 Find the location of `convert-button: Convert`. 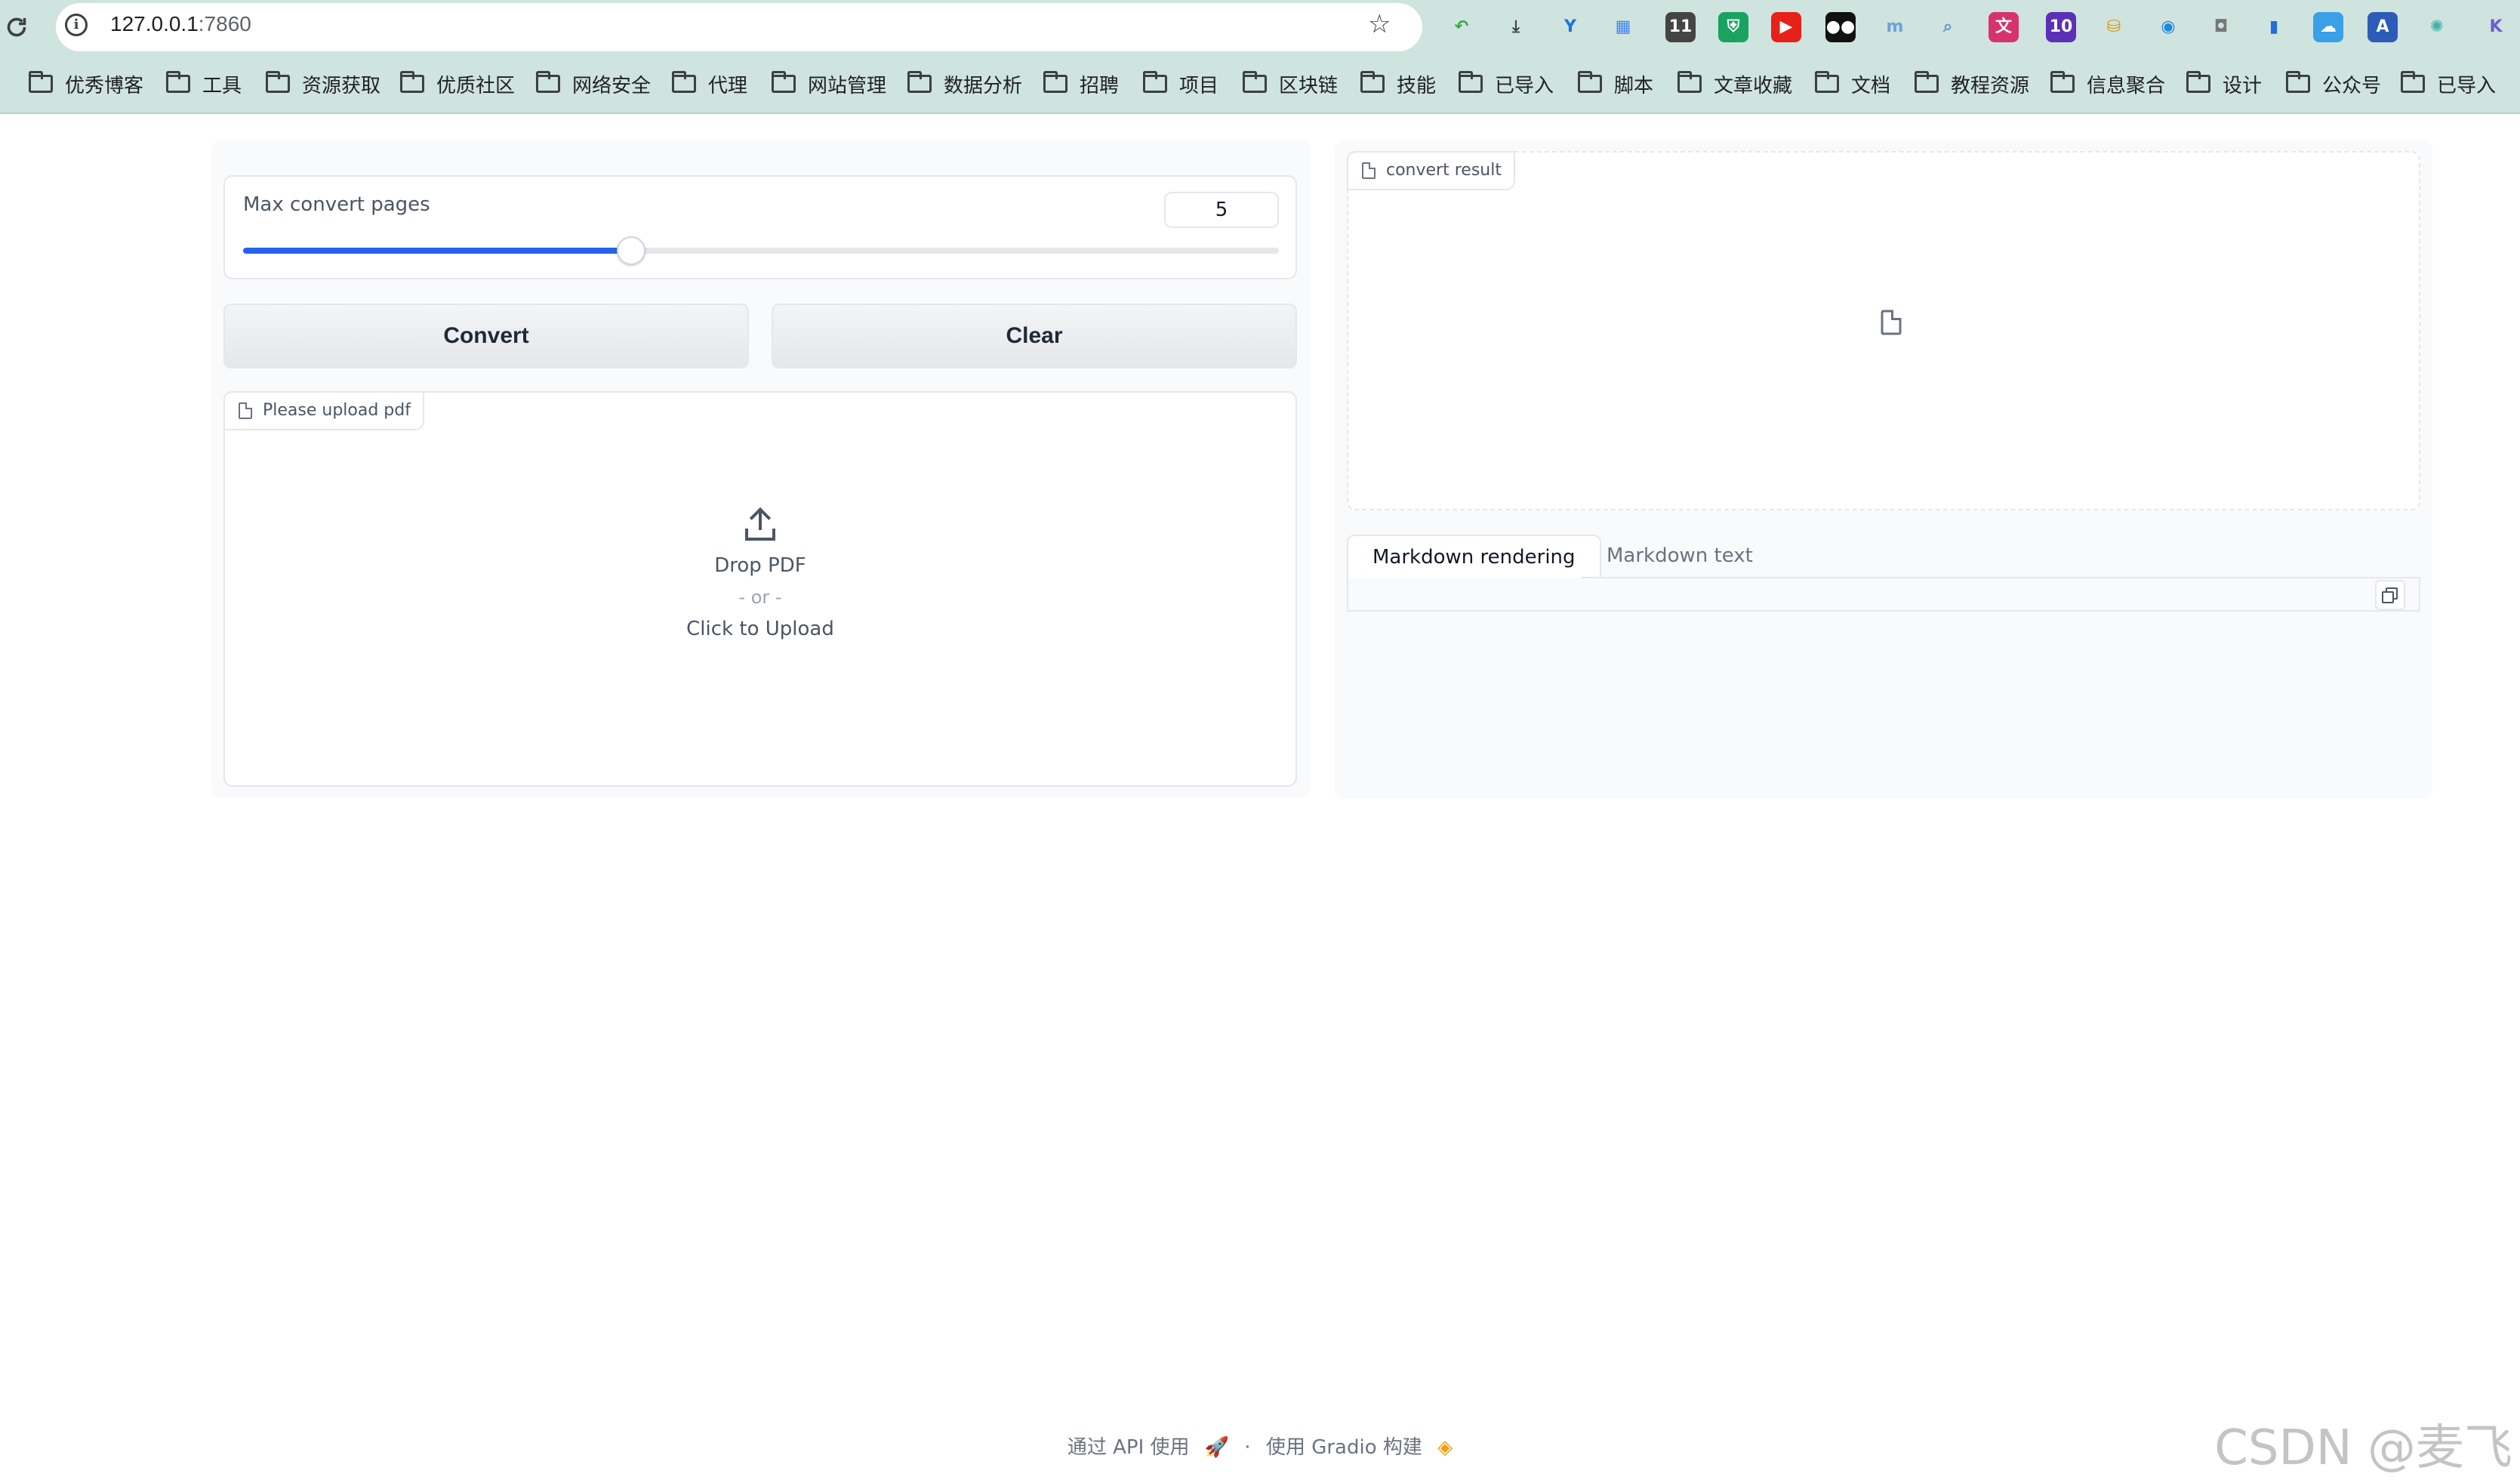

convert-button: Convert is located at coordinates (486, 336).